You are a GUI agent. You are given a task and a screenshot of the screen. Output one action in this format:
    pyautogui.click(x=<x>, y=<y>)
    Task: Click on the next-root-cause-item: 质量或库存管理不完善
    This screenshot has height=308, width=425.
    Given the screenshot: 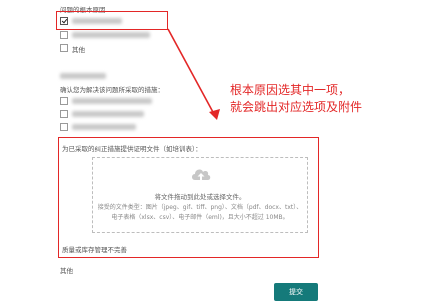 What is the action you would take?
    pyautogui.click(x=94, y=250)
    